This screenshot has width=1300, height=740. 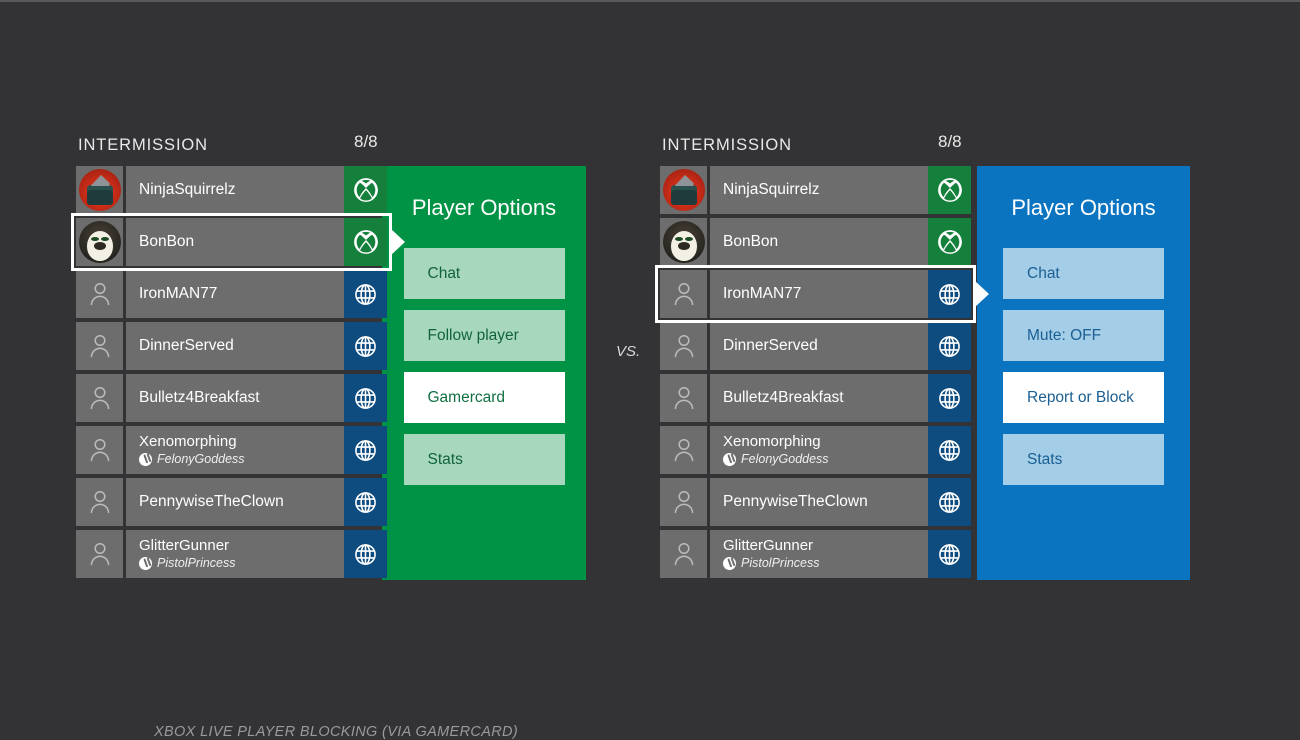 I want to click on player-gamertag: GlitterGunner, so click(x=768, y=545).